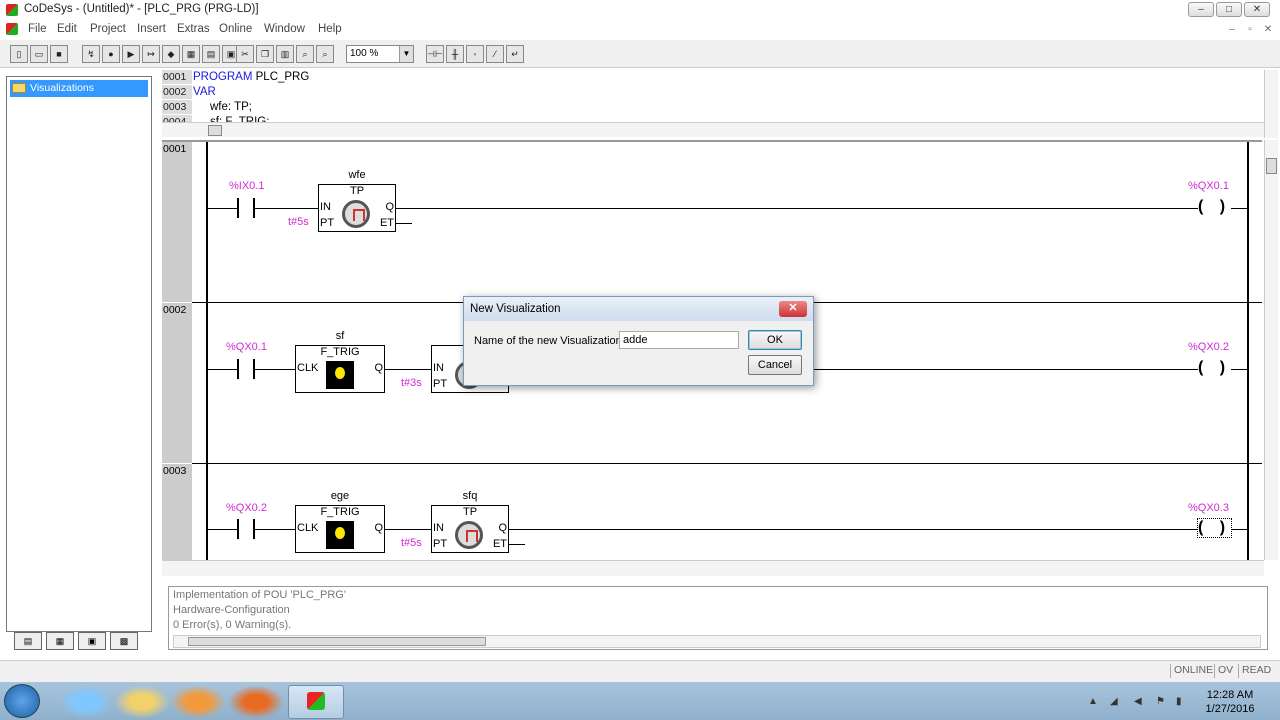  I want to click on fb-type: TP, so click(470, 512).